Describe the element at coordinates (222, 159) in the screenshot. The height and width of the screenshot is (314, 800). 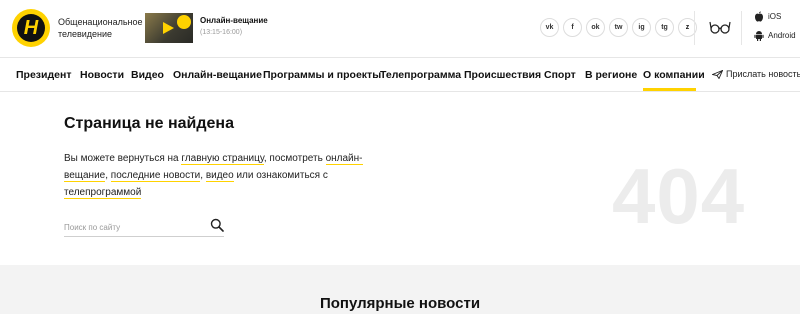
I see `home-link: главную страницу` at that location.